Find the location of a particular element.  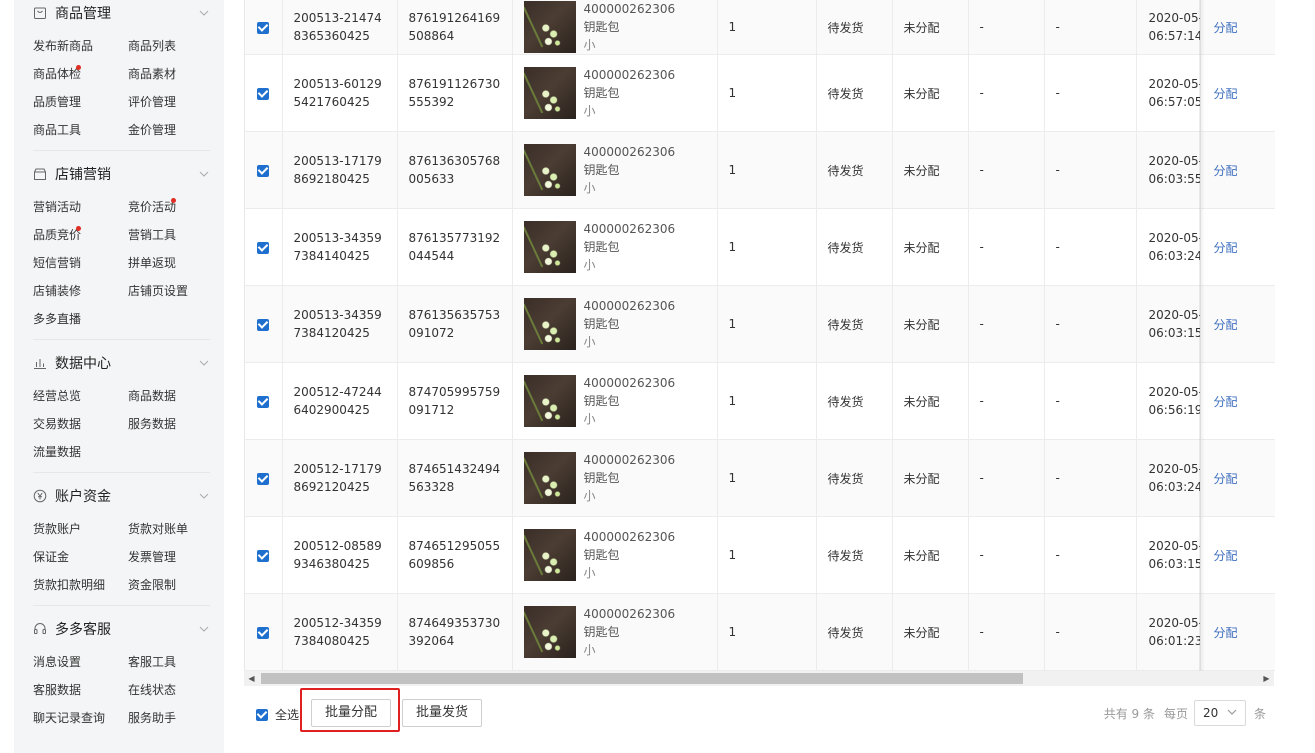

sidebar-items: 消息设置 客服工具 客服数据 在线状态 聊天记录查询 服务助手 is located at coordinates (121, 690).